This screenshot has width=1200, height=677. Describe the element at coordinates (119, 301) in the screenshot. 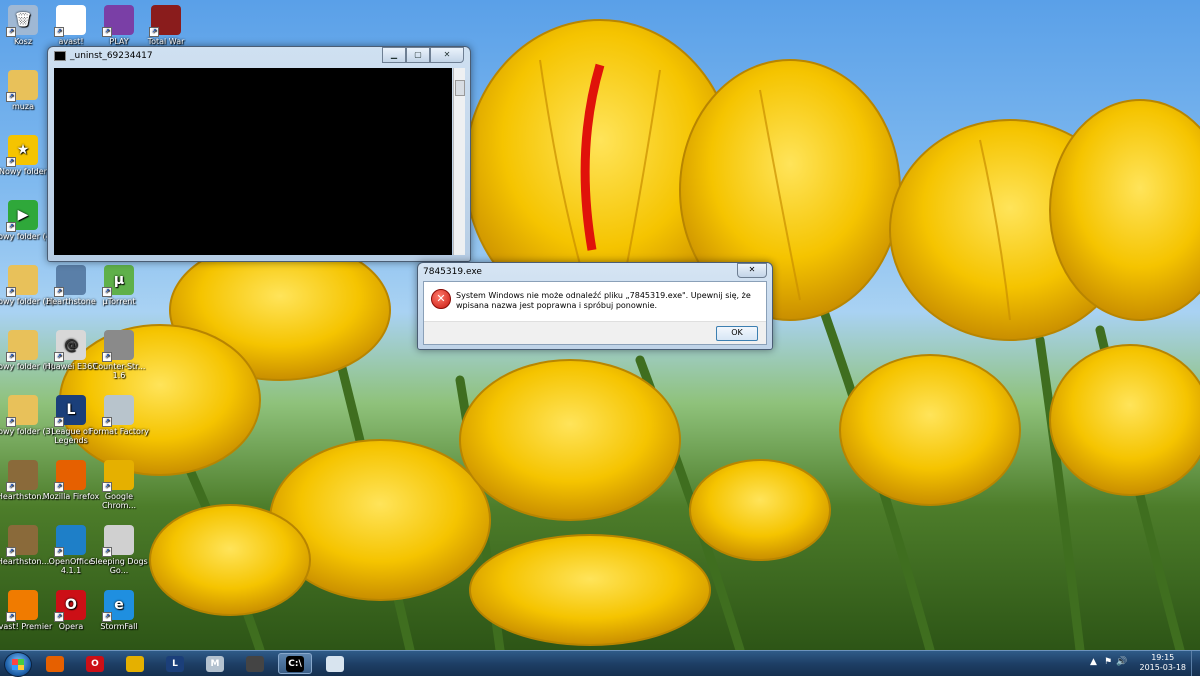

I see `desktop-icon-label: μTorrent` at that location.